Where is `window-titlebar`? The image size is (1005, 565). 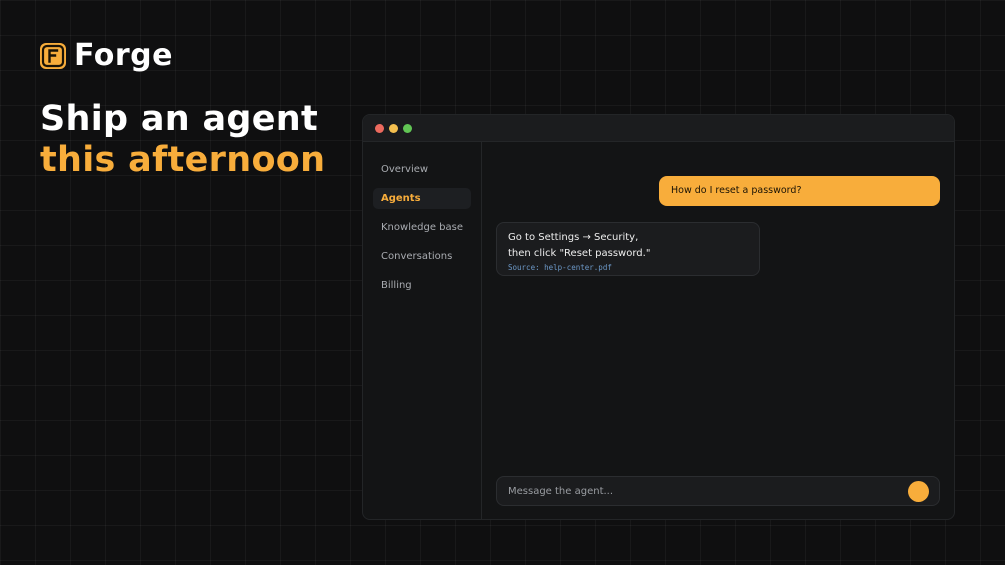
window-titlebar is located at coordinates (658, 128).